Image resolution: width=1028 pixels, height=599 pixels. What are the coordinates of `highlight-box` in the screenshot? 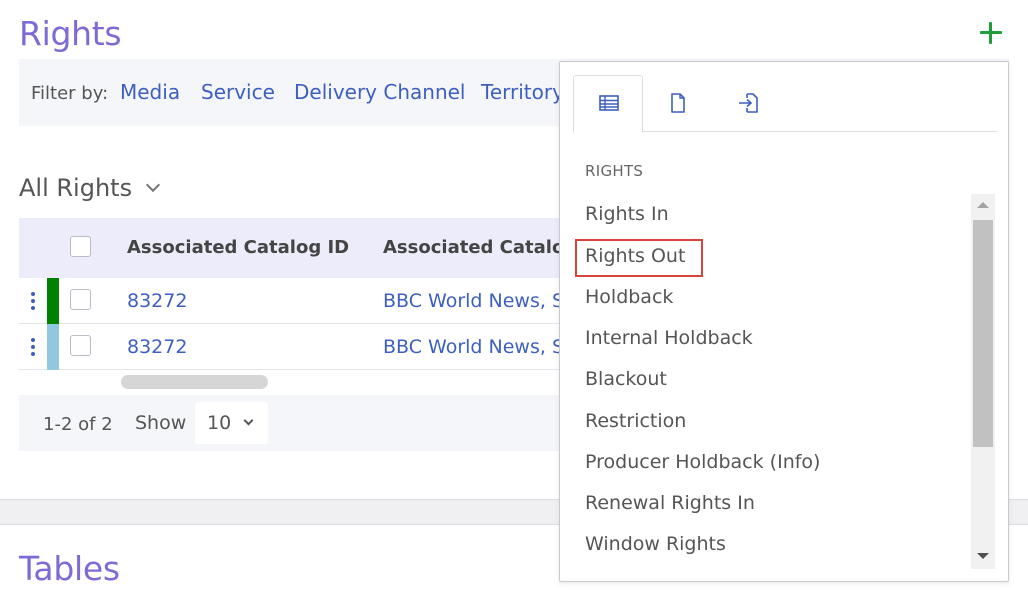 It's located at (639, 258).